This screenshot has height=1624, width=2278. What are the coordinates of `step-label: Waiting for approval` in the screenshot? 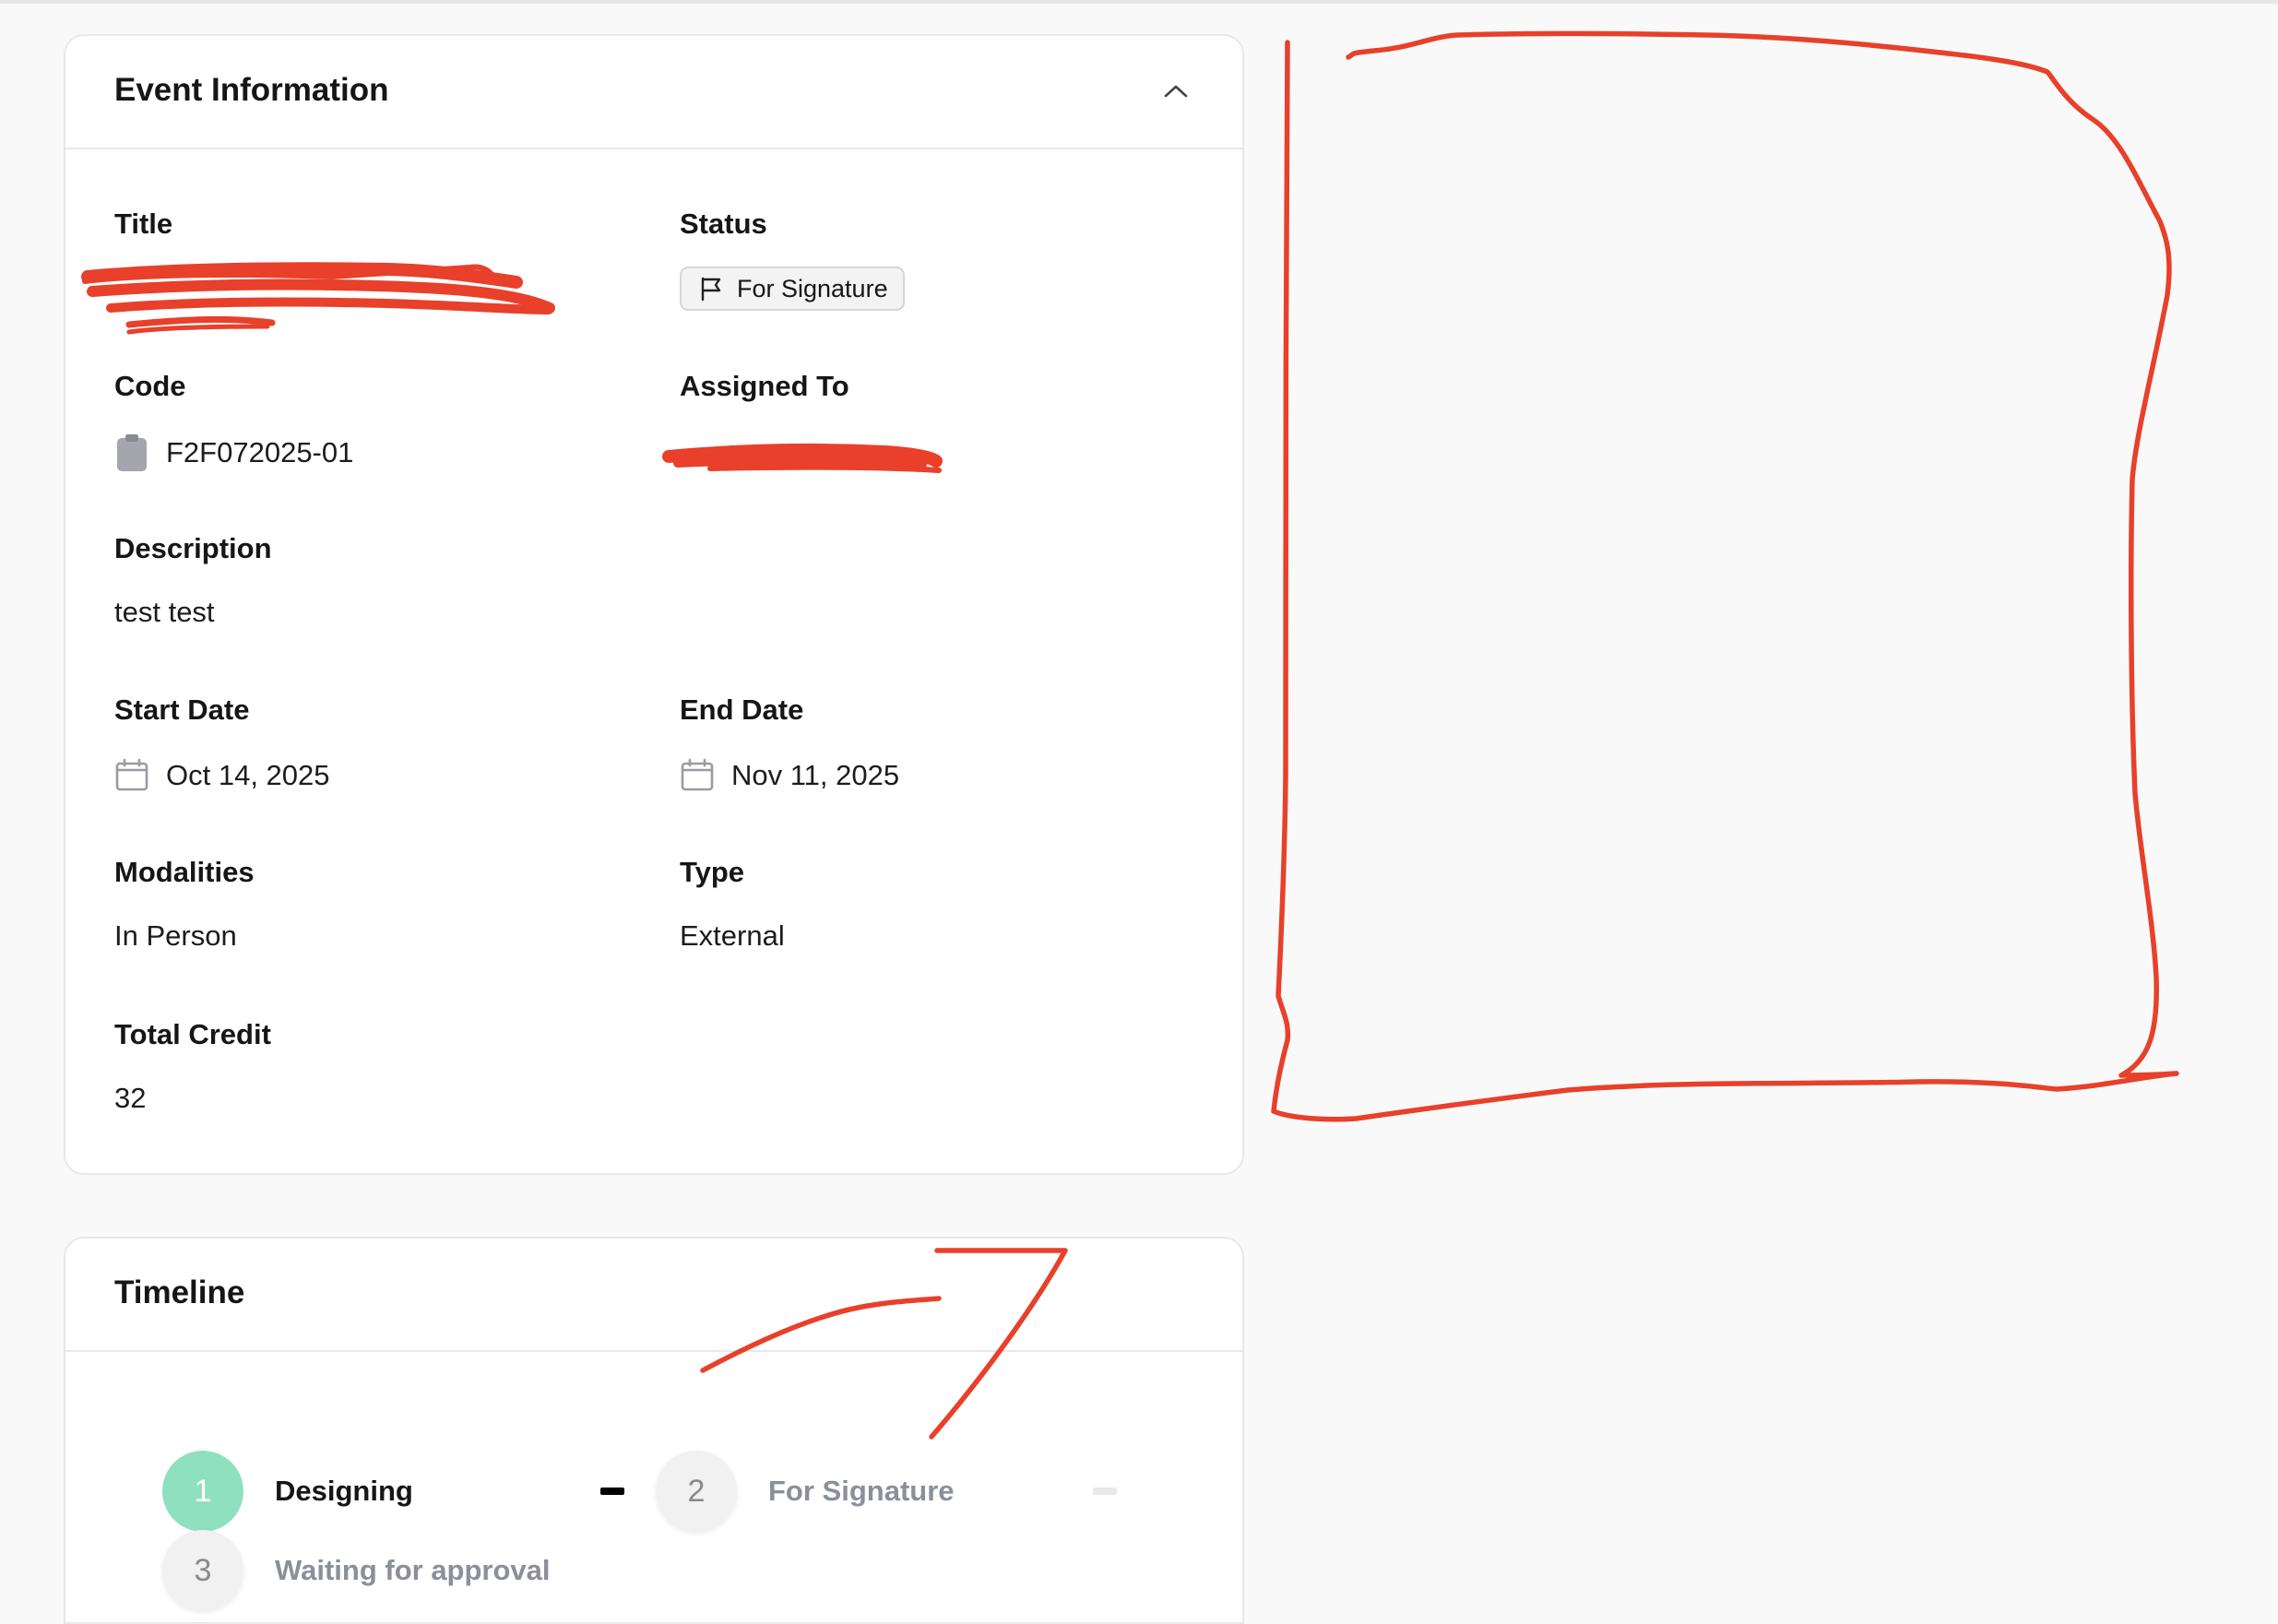 It's located at (413, 1570).